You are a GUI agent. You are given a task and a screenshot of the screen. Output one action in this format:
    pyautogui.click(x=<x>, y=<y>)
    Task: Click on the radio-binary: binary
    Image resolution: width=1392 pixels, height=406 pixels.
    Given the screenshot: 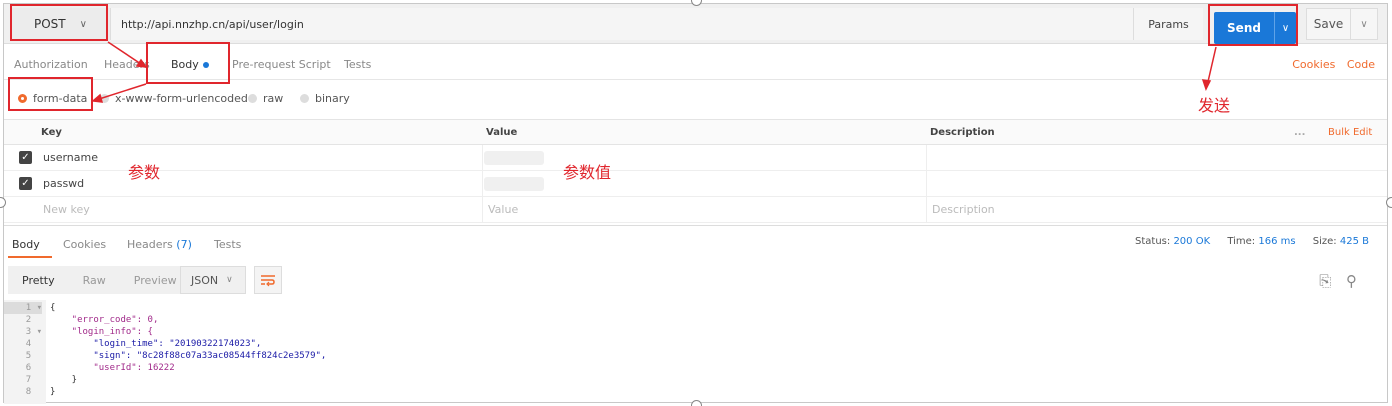 What is the action you would take?
    pyautogui.click(x=325, y=98)
    